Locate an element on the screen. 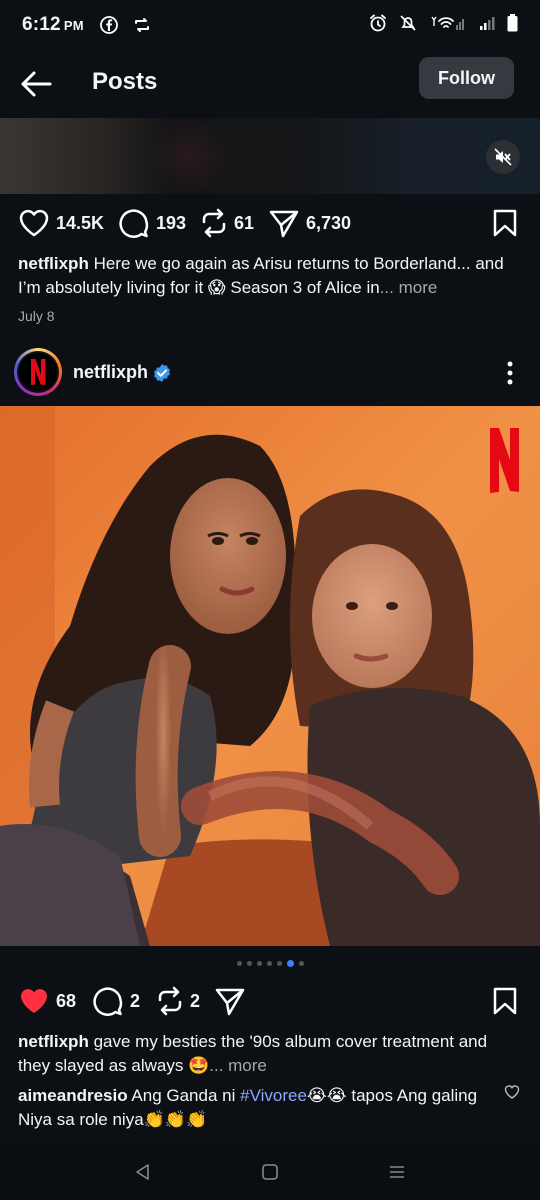  repost-count: 61 is located at coordinates (244, 222).